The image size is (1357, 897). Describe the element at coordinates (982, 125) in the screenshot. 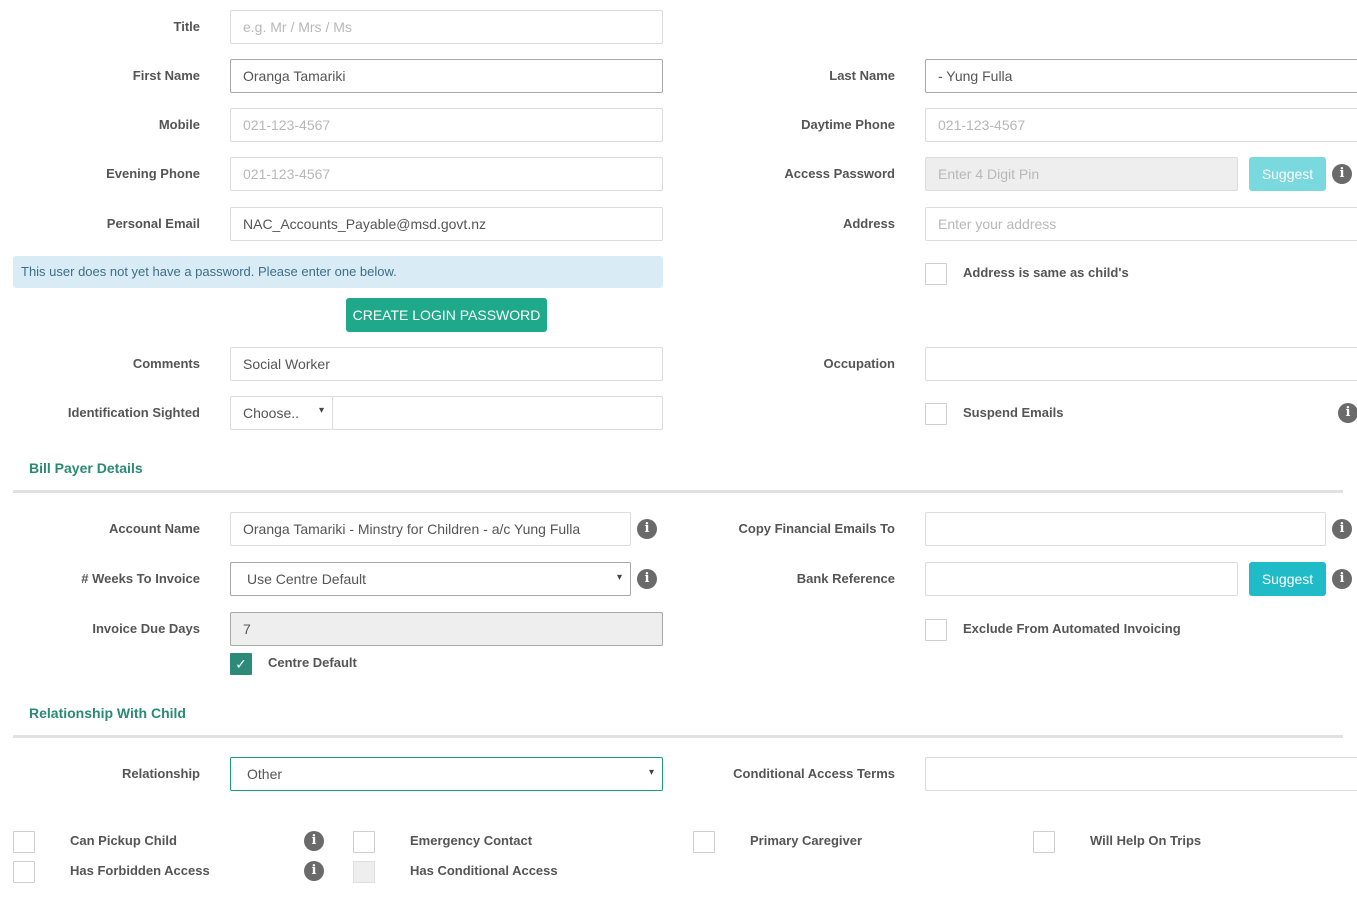

I see `daytime-phone-placeholder: 021-123-4567` at that location.